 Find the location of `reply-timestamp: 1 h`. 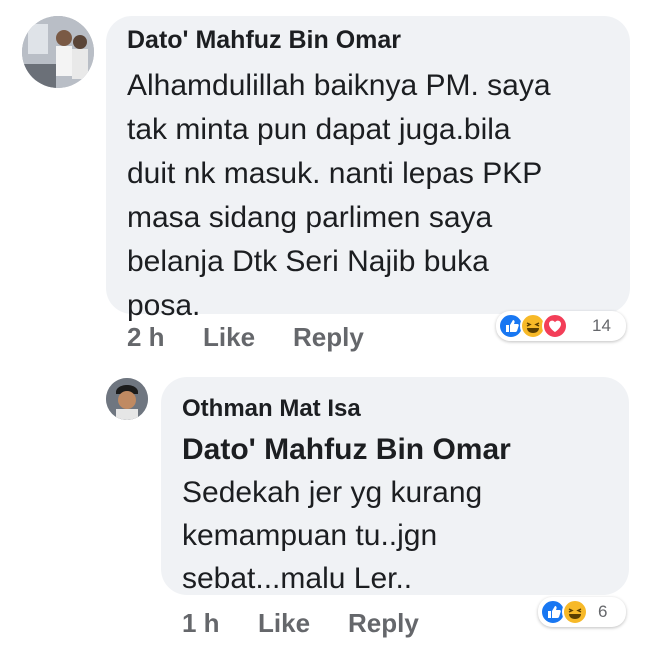

reply-timestamp: 1 h is located at coordinates (201, 623).